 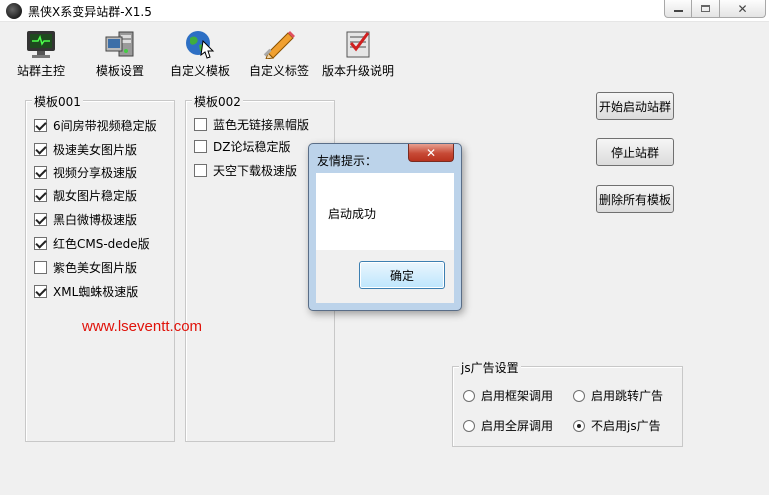 I want to click on toolbar: 站群主控 模板设置 自定义模板 自定义标签 版本升级说明, so click(x=384, y=53).